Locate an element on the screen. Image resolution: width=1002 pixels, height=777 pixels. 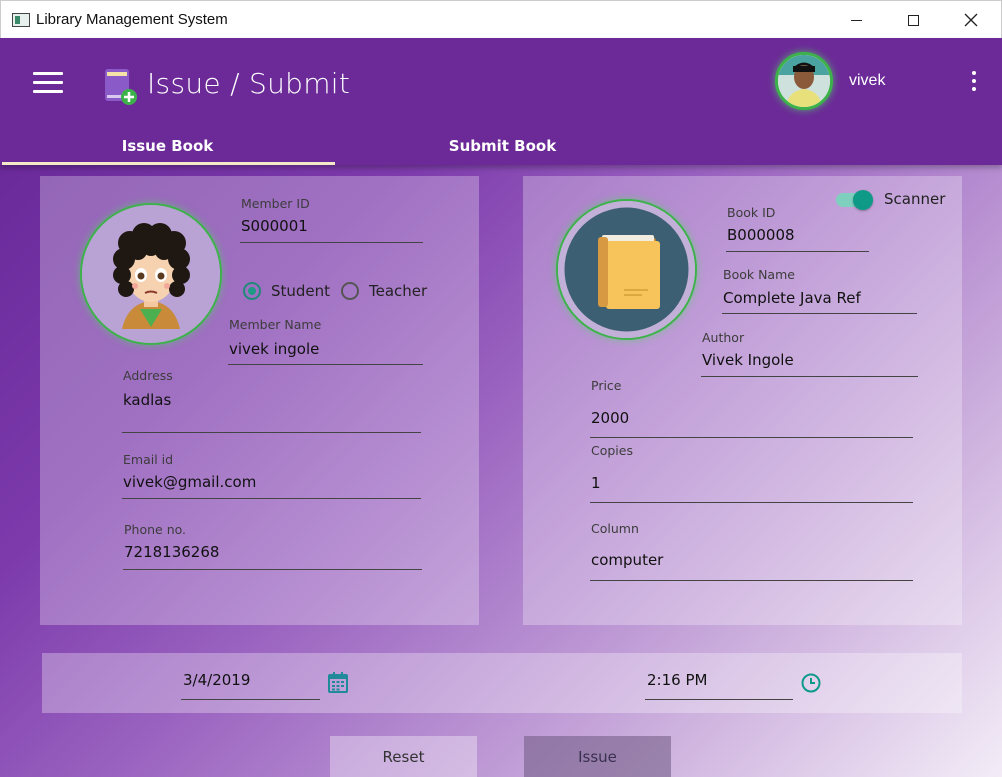
cartoon-person-icon is located at coordinates (151, 274).